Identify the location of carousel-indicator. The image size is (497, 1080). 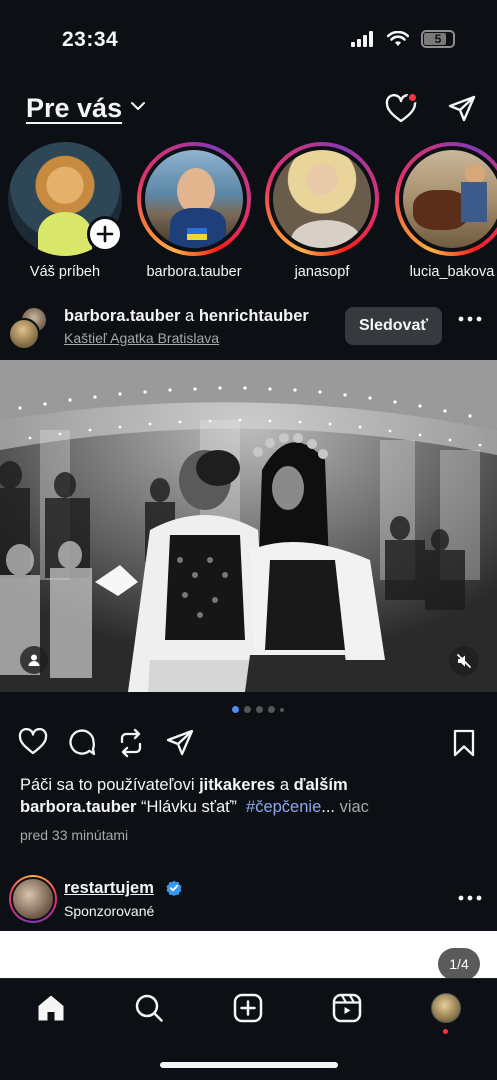
(258, 709).